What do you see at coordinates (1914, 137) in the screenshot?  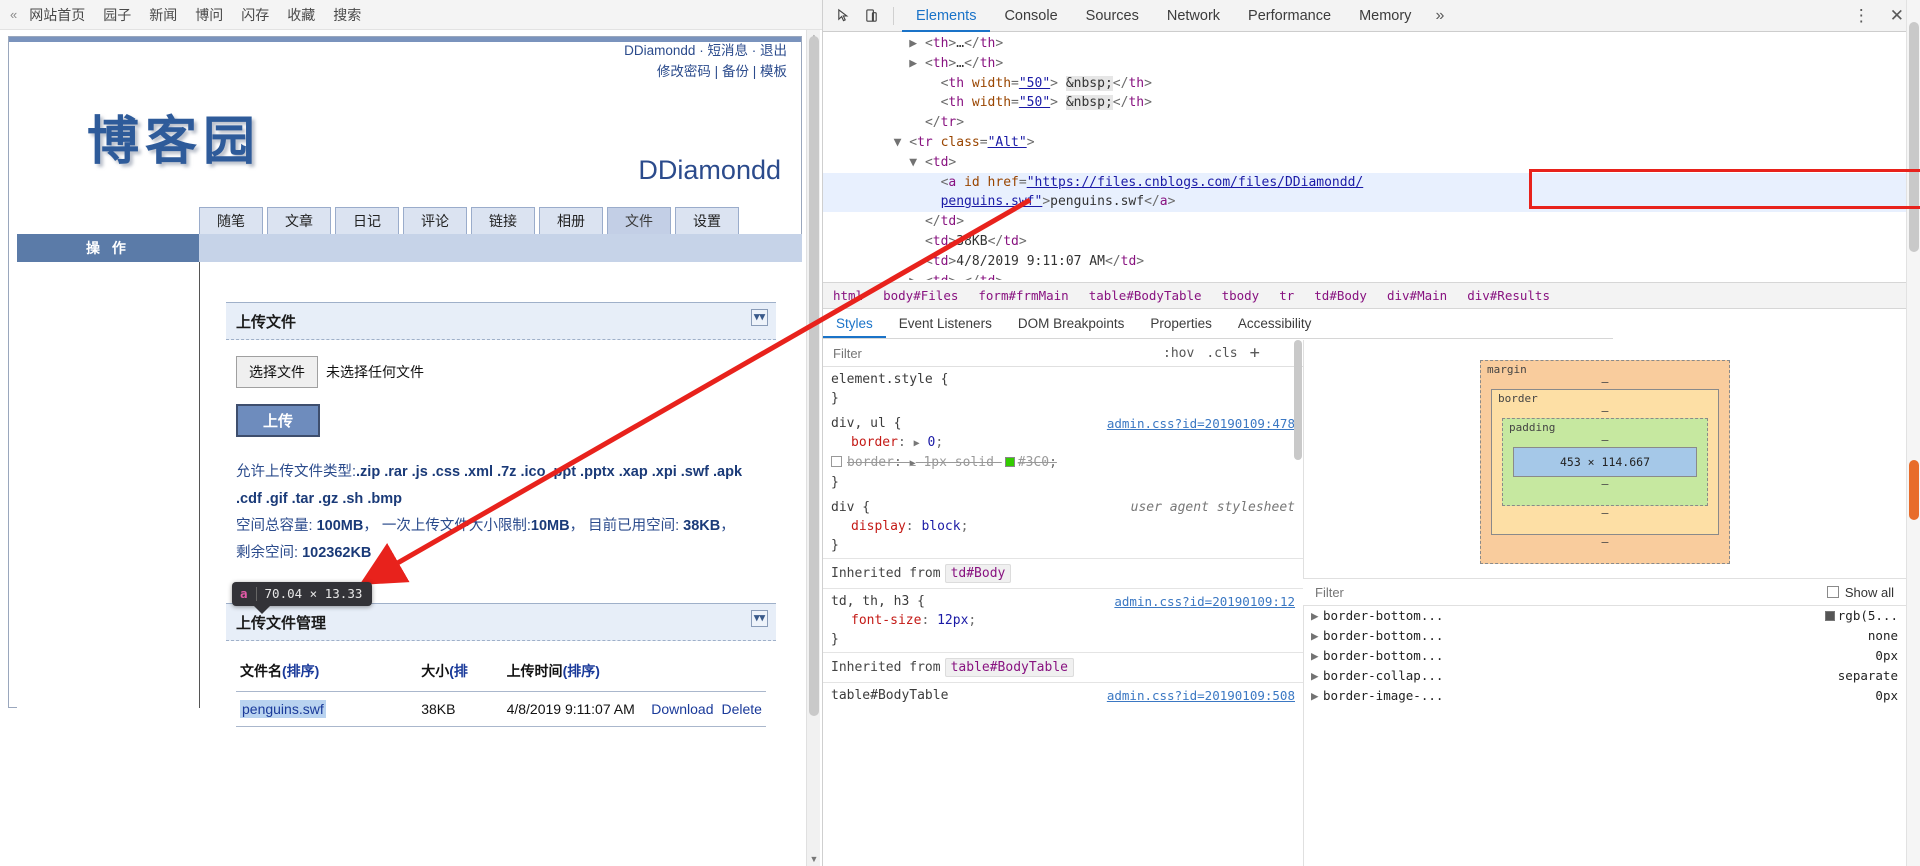 I see `devtools-scrollbar-thumb` at bounding box center [1914, 137].